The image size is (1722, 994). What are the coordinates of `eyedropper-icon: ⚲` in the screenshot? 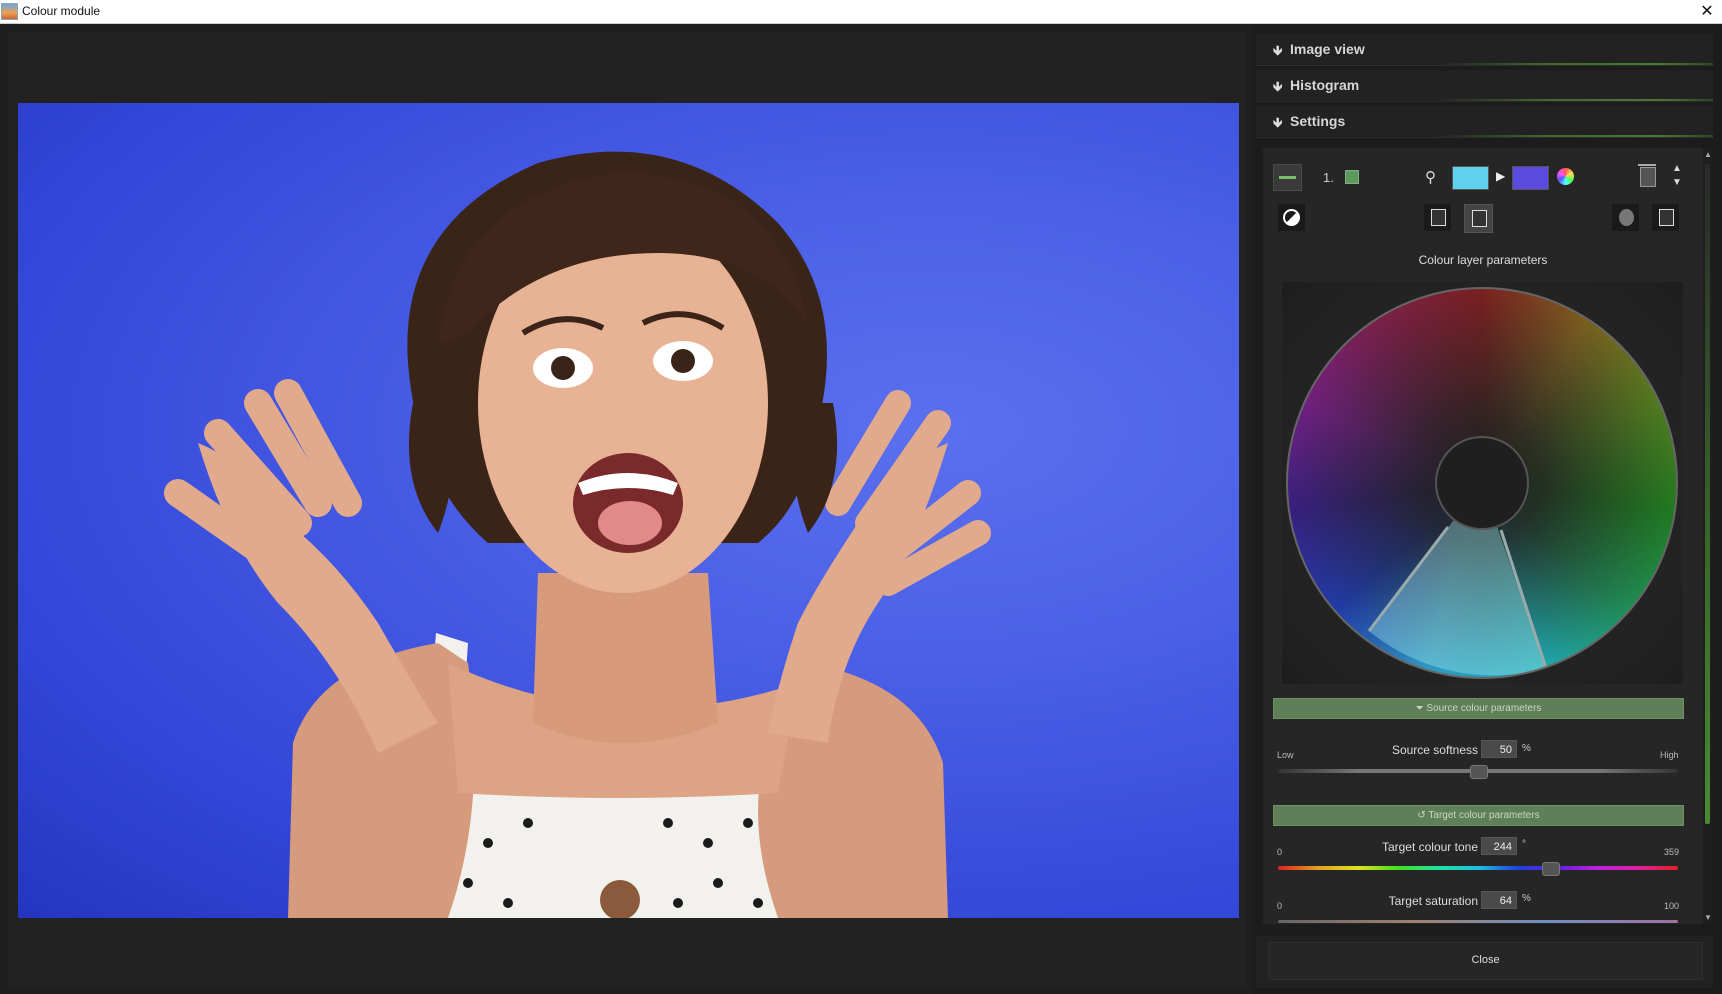 It's located at (1430, 177).